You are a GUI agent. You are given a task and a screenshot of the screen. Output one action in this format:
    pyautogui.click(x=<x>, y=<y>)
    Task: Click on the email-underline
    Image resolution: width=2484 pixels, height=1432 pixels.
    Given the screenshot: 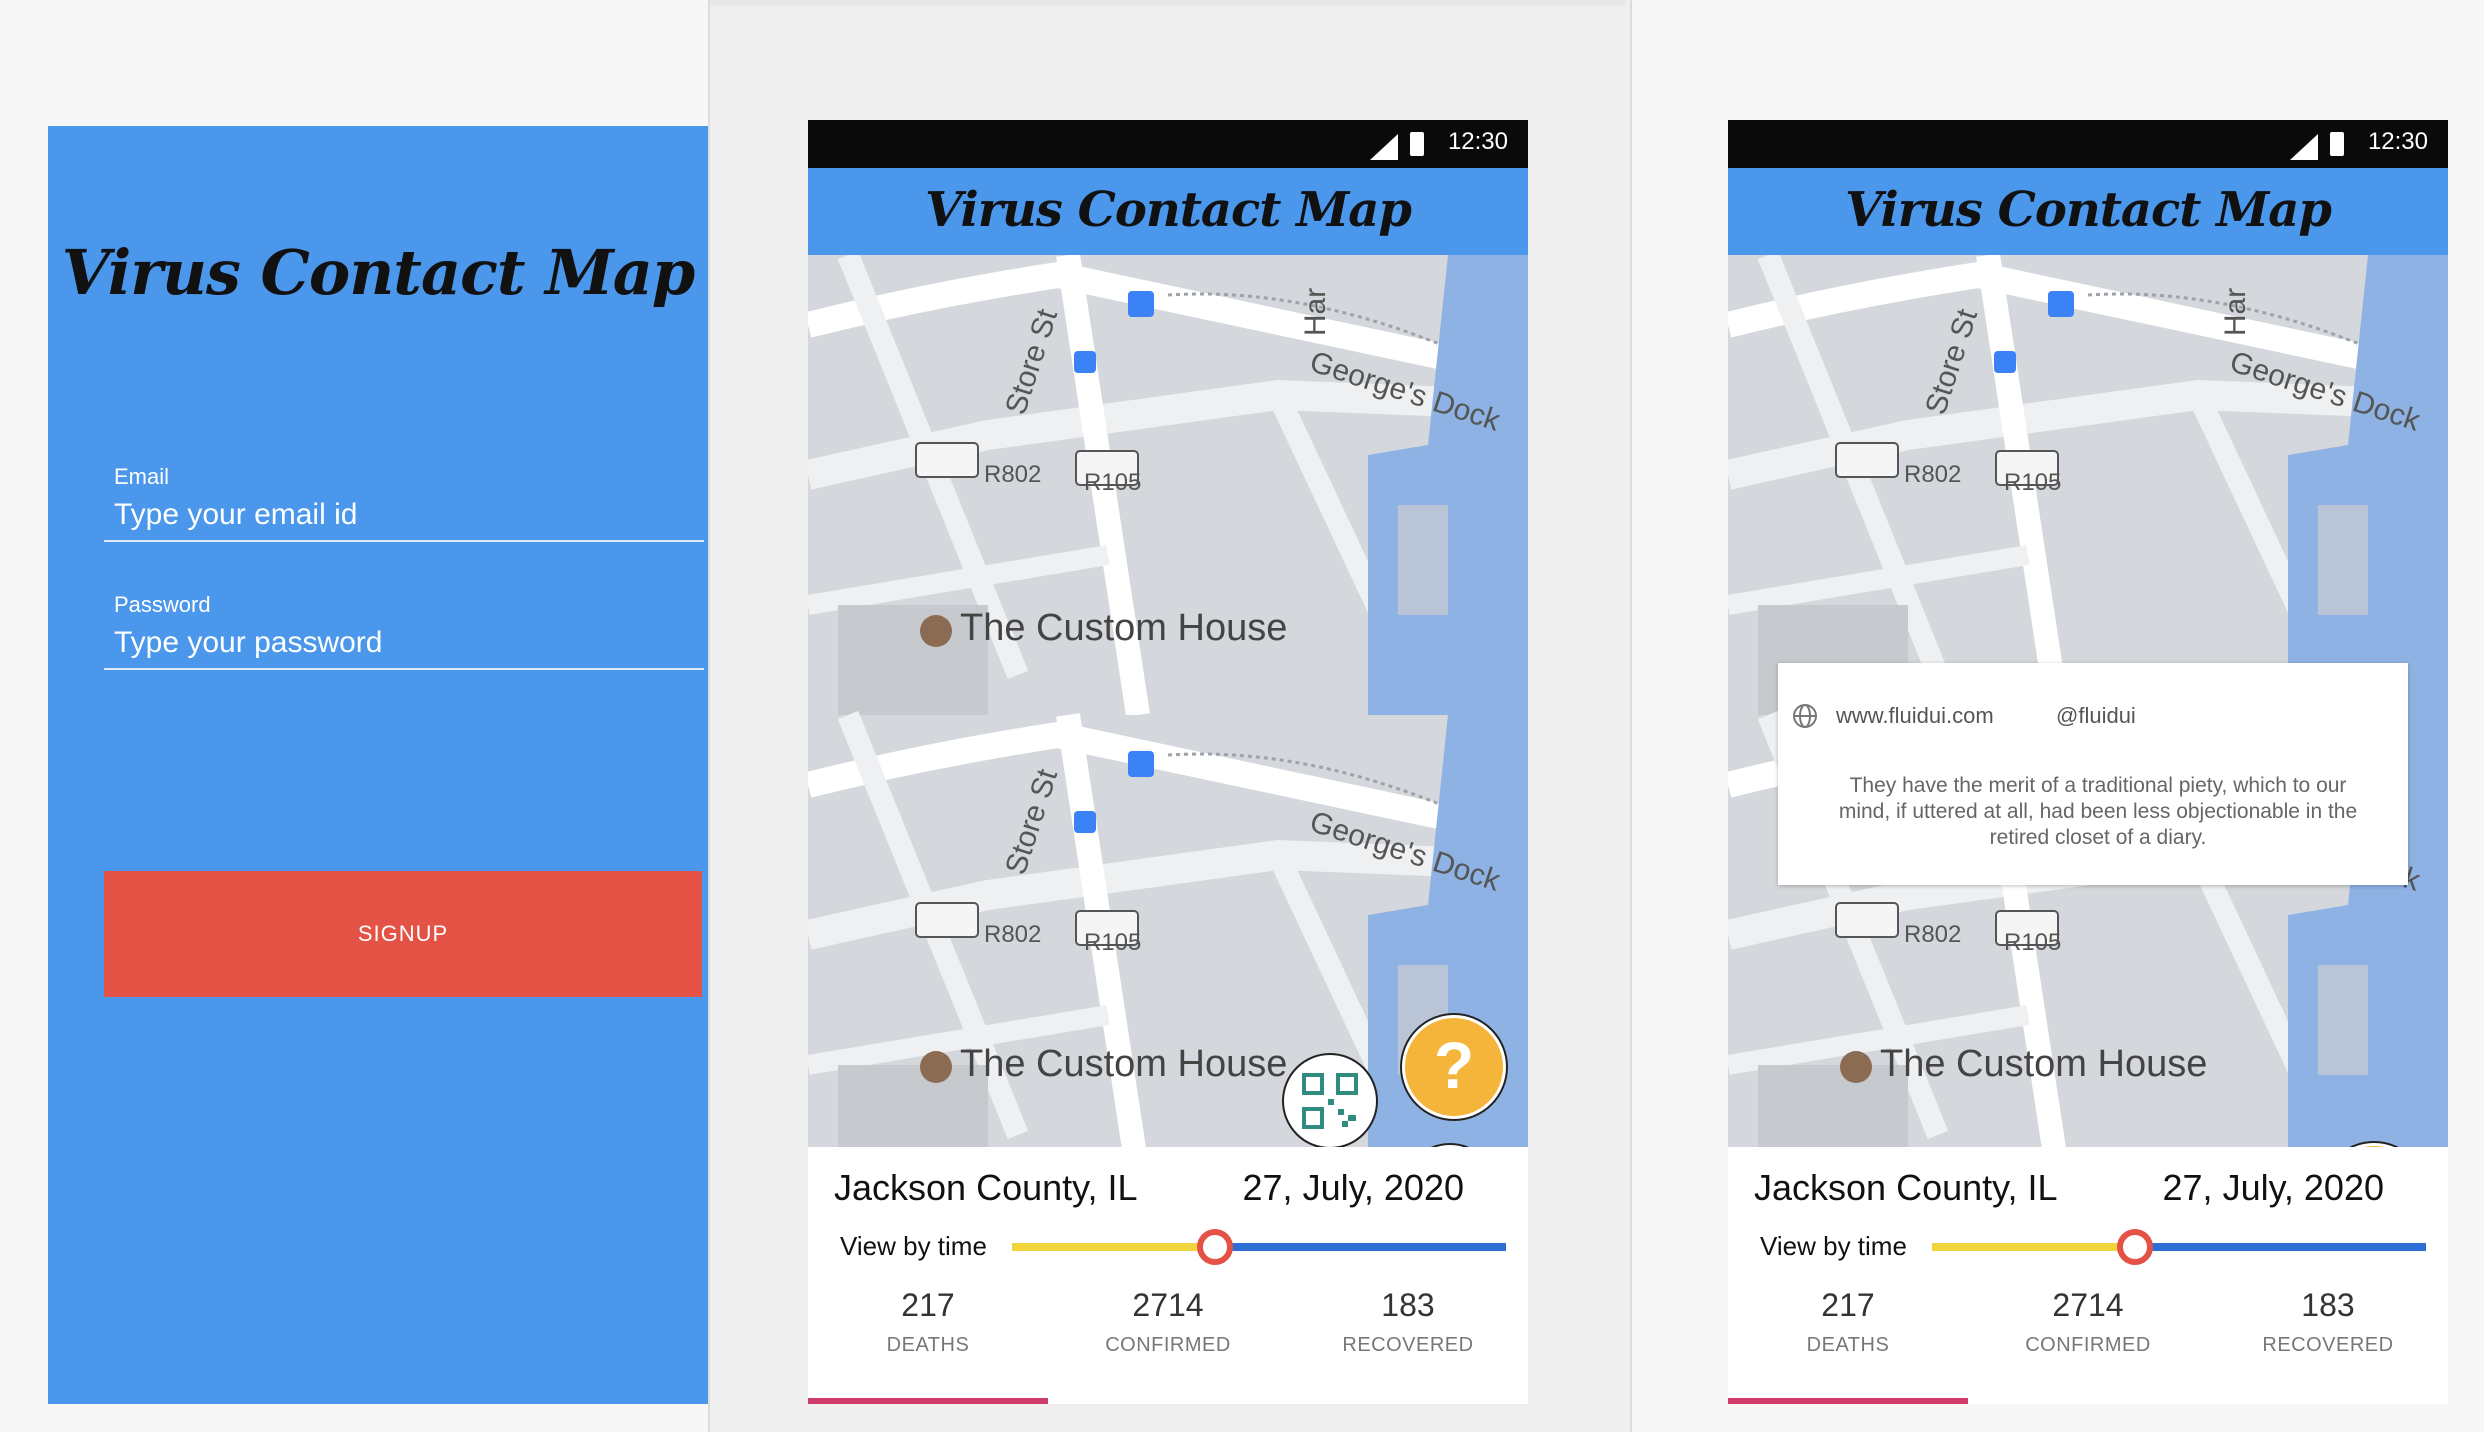 What is the action you would take?
    pyautogui.click(x=404, y=541)
    